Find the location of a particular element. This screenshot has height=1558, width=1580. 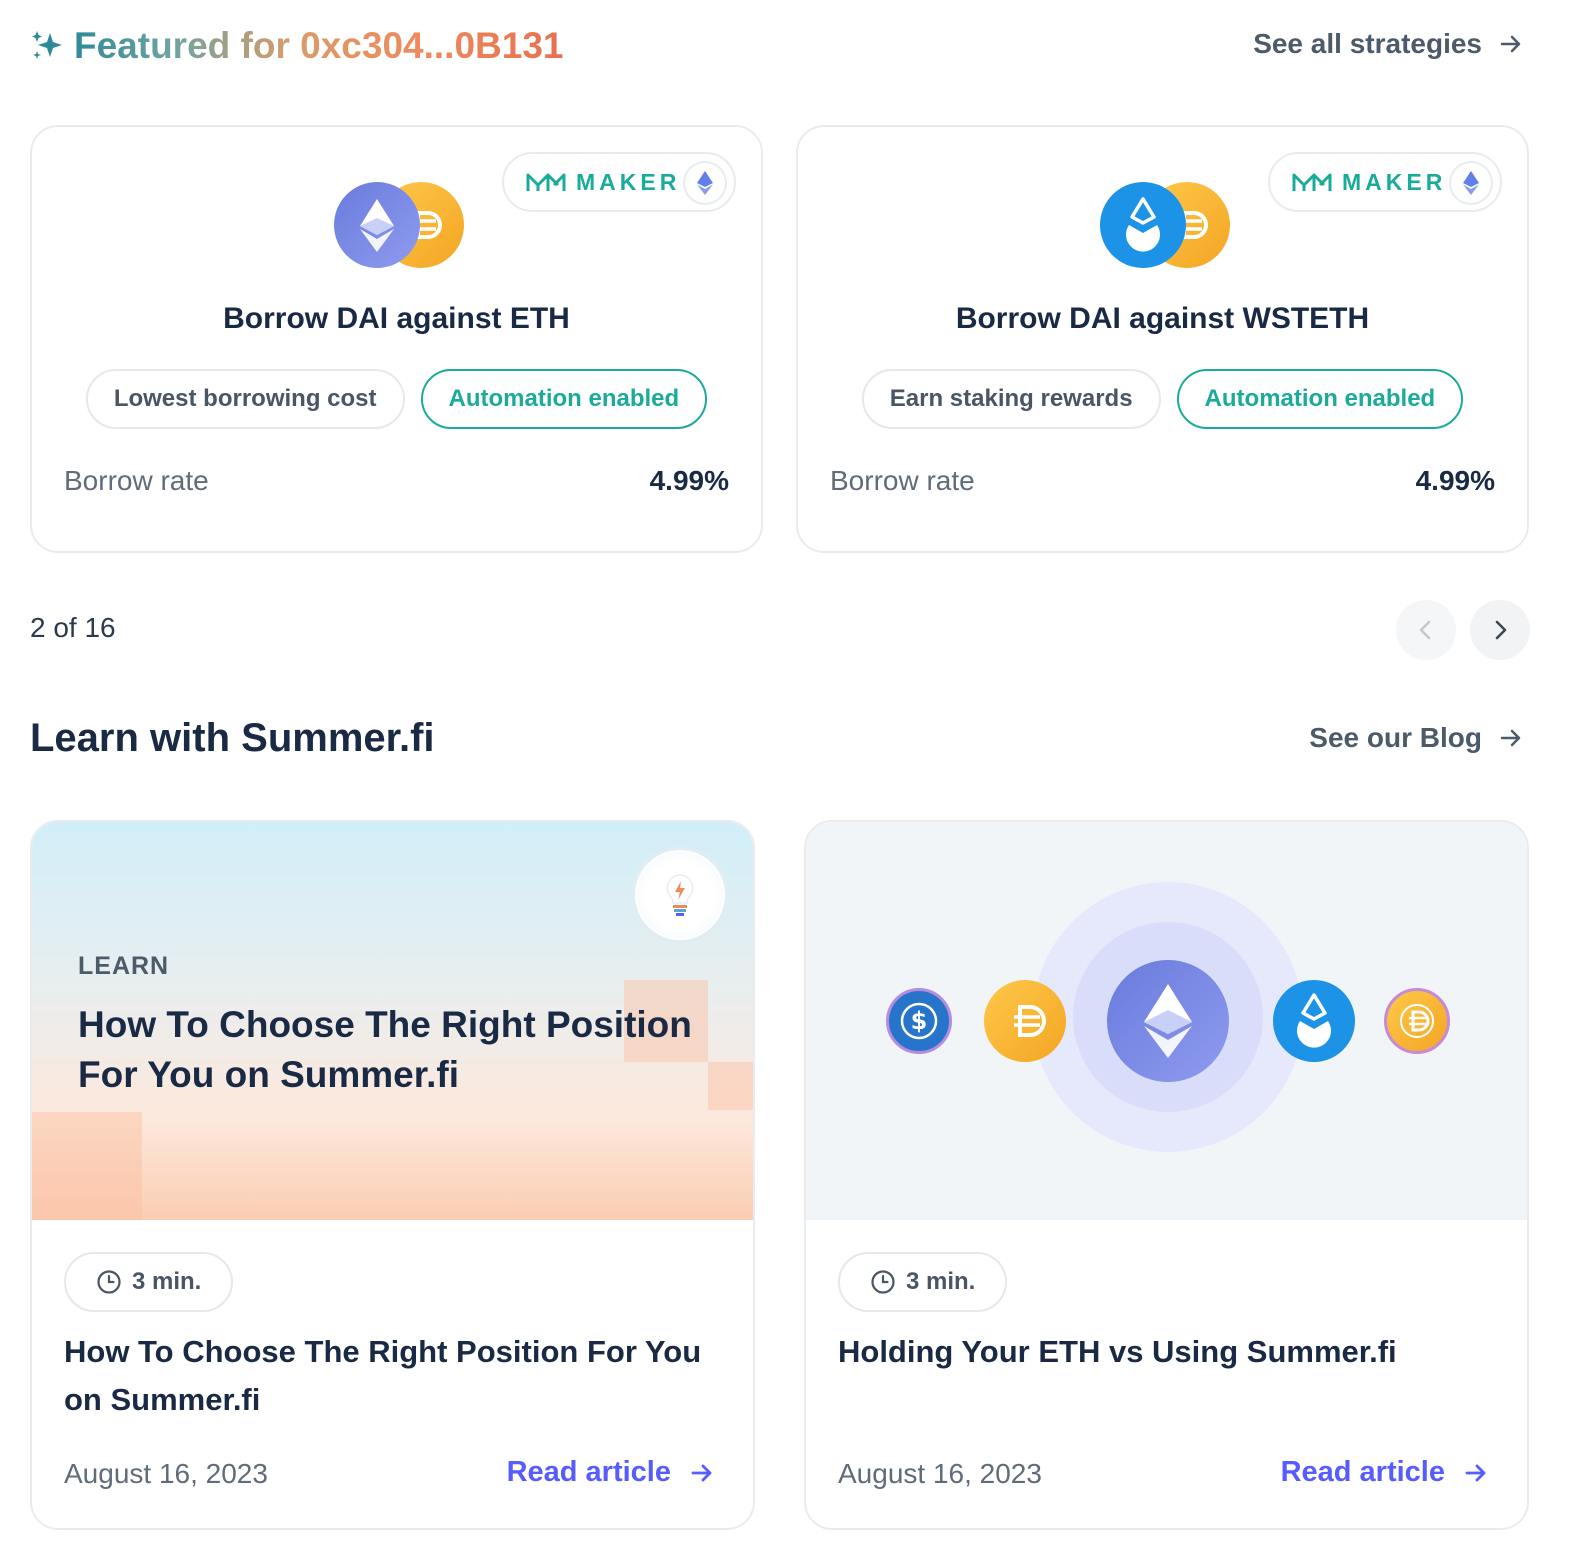

chevron-right-icon is located at coordinates (1501, 630).